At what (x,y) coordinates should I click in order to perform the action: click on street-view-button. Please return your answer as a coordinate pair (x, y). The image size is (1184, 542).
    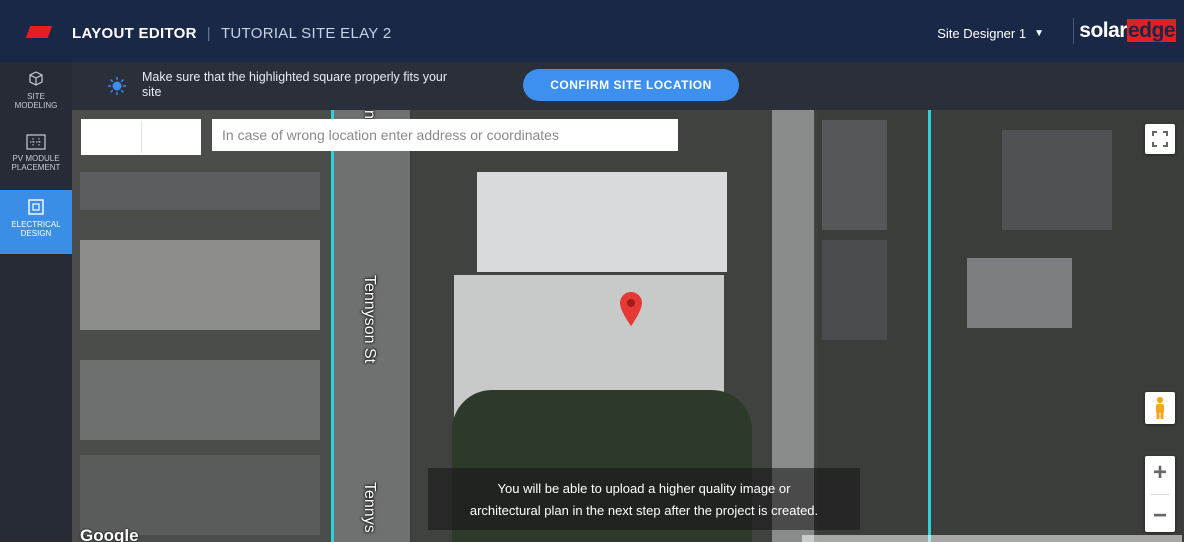
    Looking at the image, I should click on (1160, 408).